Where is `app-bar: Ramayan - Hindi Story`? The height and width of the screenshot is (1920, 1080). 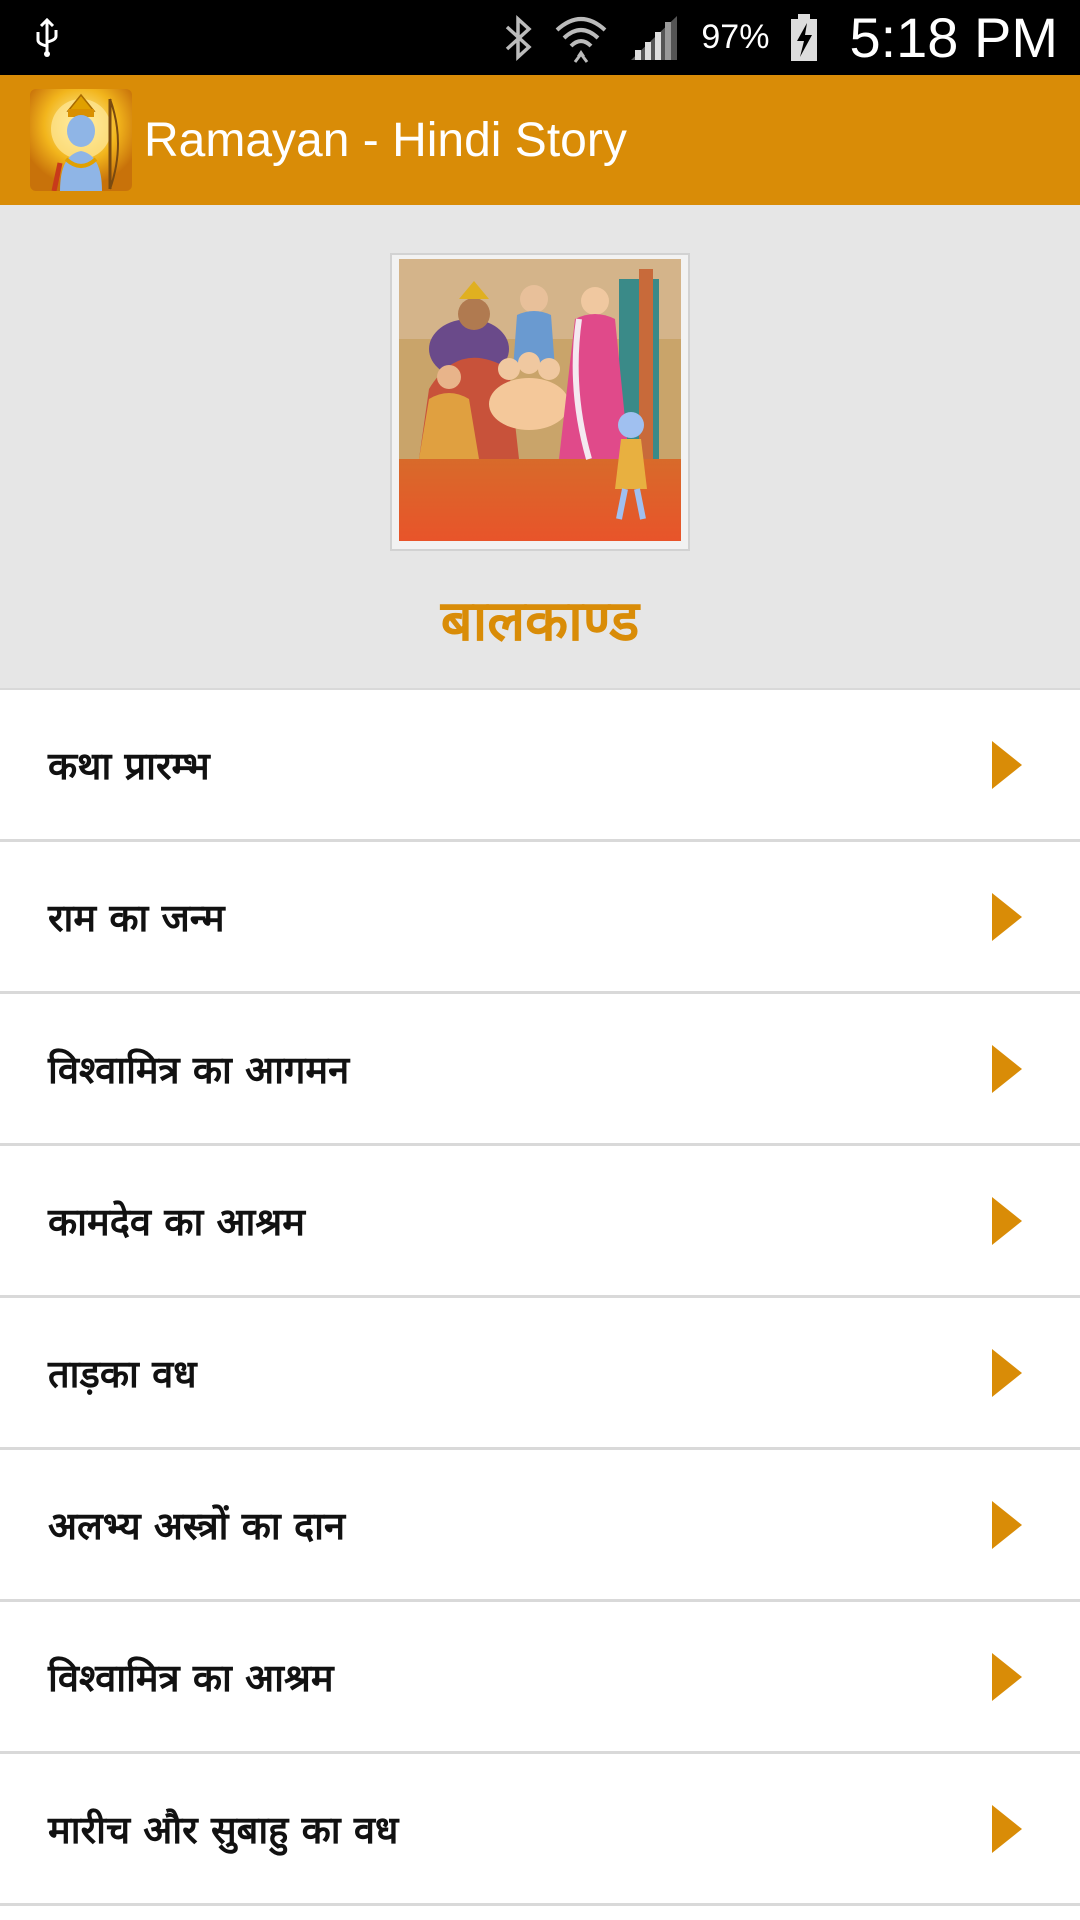
app-bar: Ramayan - Hindi Story is located at coordinates (540, 140).